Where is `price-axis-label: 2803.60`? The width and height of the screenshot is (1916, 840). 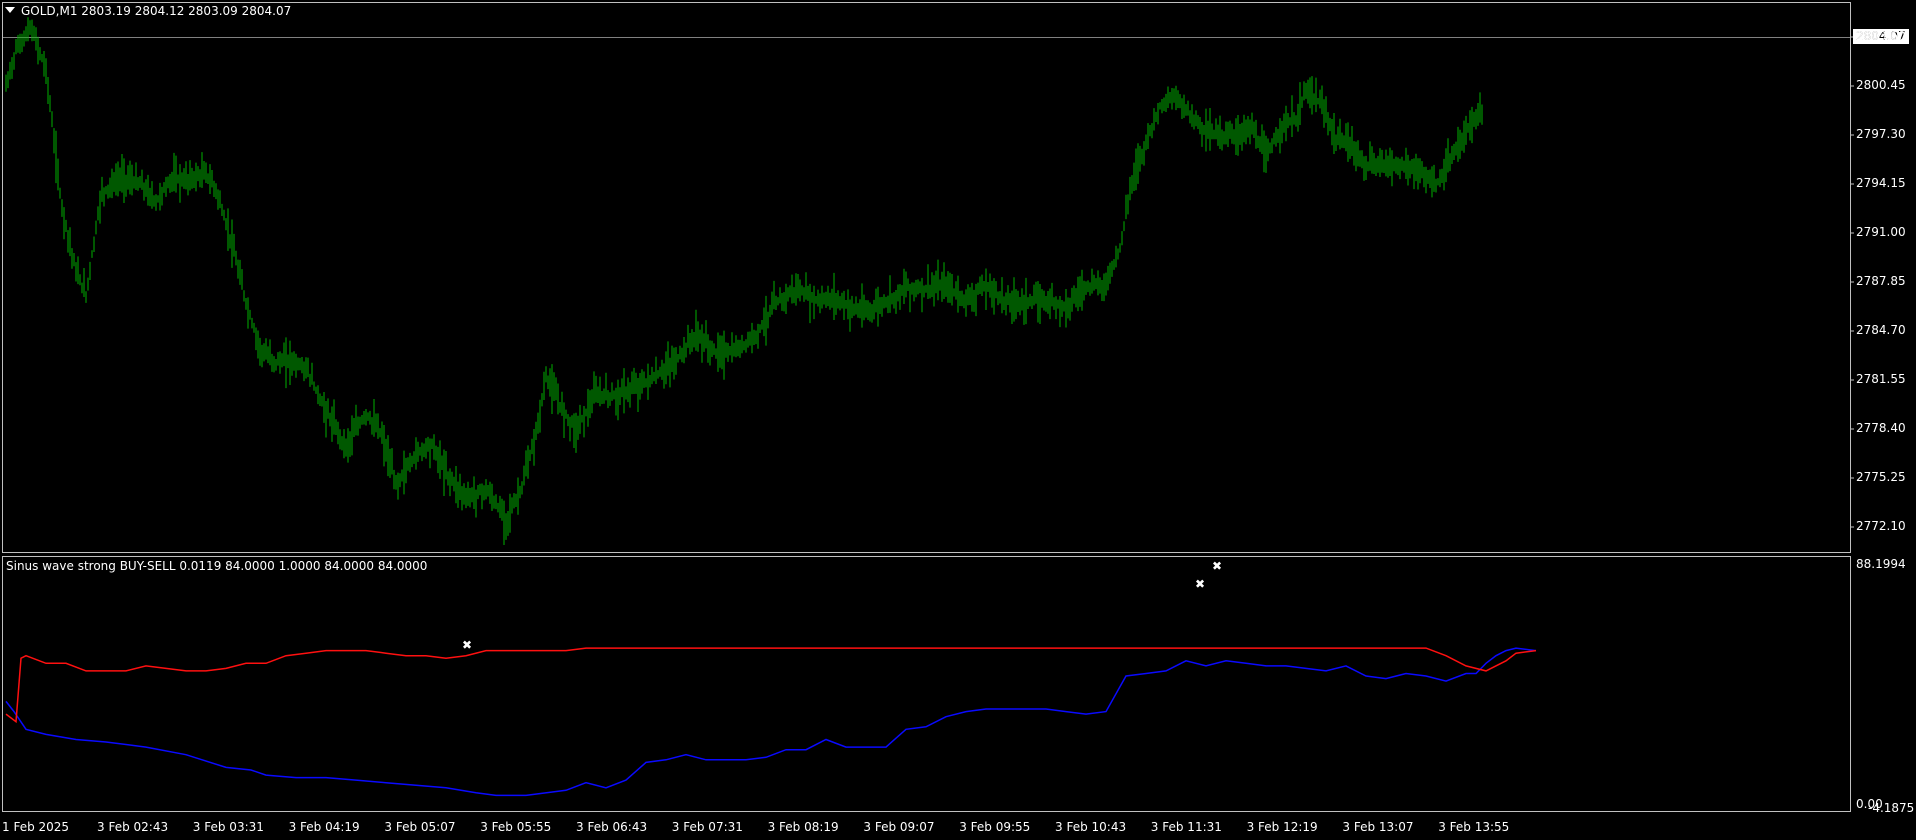
price-axis-label: 2803.60 is located at coordinates (1881, 36).